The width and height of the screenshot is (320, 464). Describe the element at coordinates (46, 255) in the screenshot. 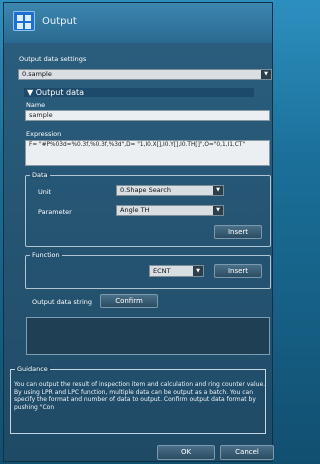

I see `function-group-title: Function` at that location.